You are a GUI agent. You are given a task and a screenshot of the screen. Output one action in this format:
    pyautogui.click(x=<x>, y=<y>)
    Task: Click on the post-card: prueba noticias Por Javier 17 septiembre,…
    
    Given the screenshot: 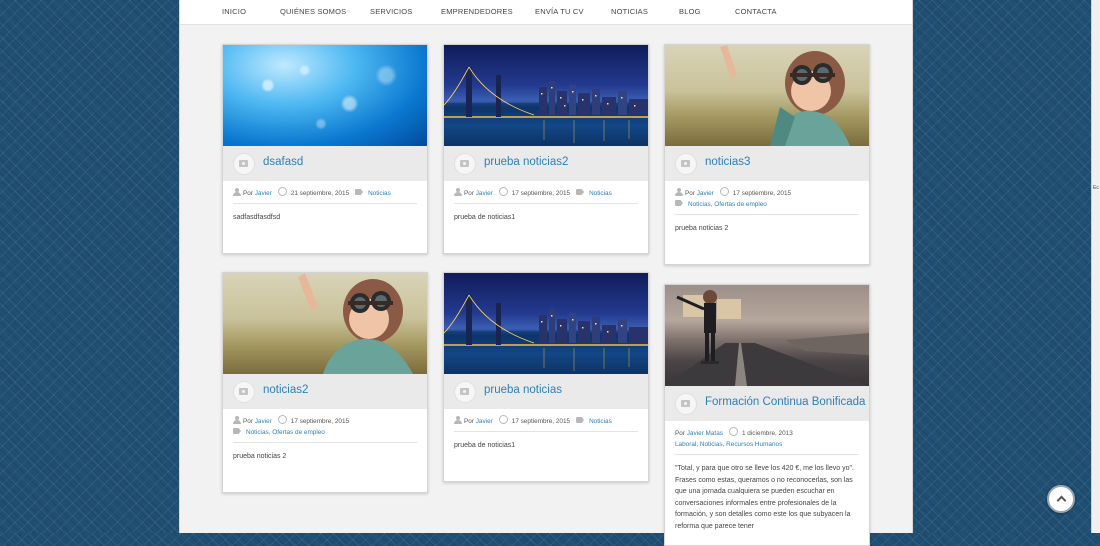 What is the action you would take?
    pyautogui.click(x=546, y=377)
    